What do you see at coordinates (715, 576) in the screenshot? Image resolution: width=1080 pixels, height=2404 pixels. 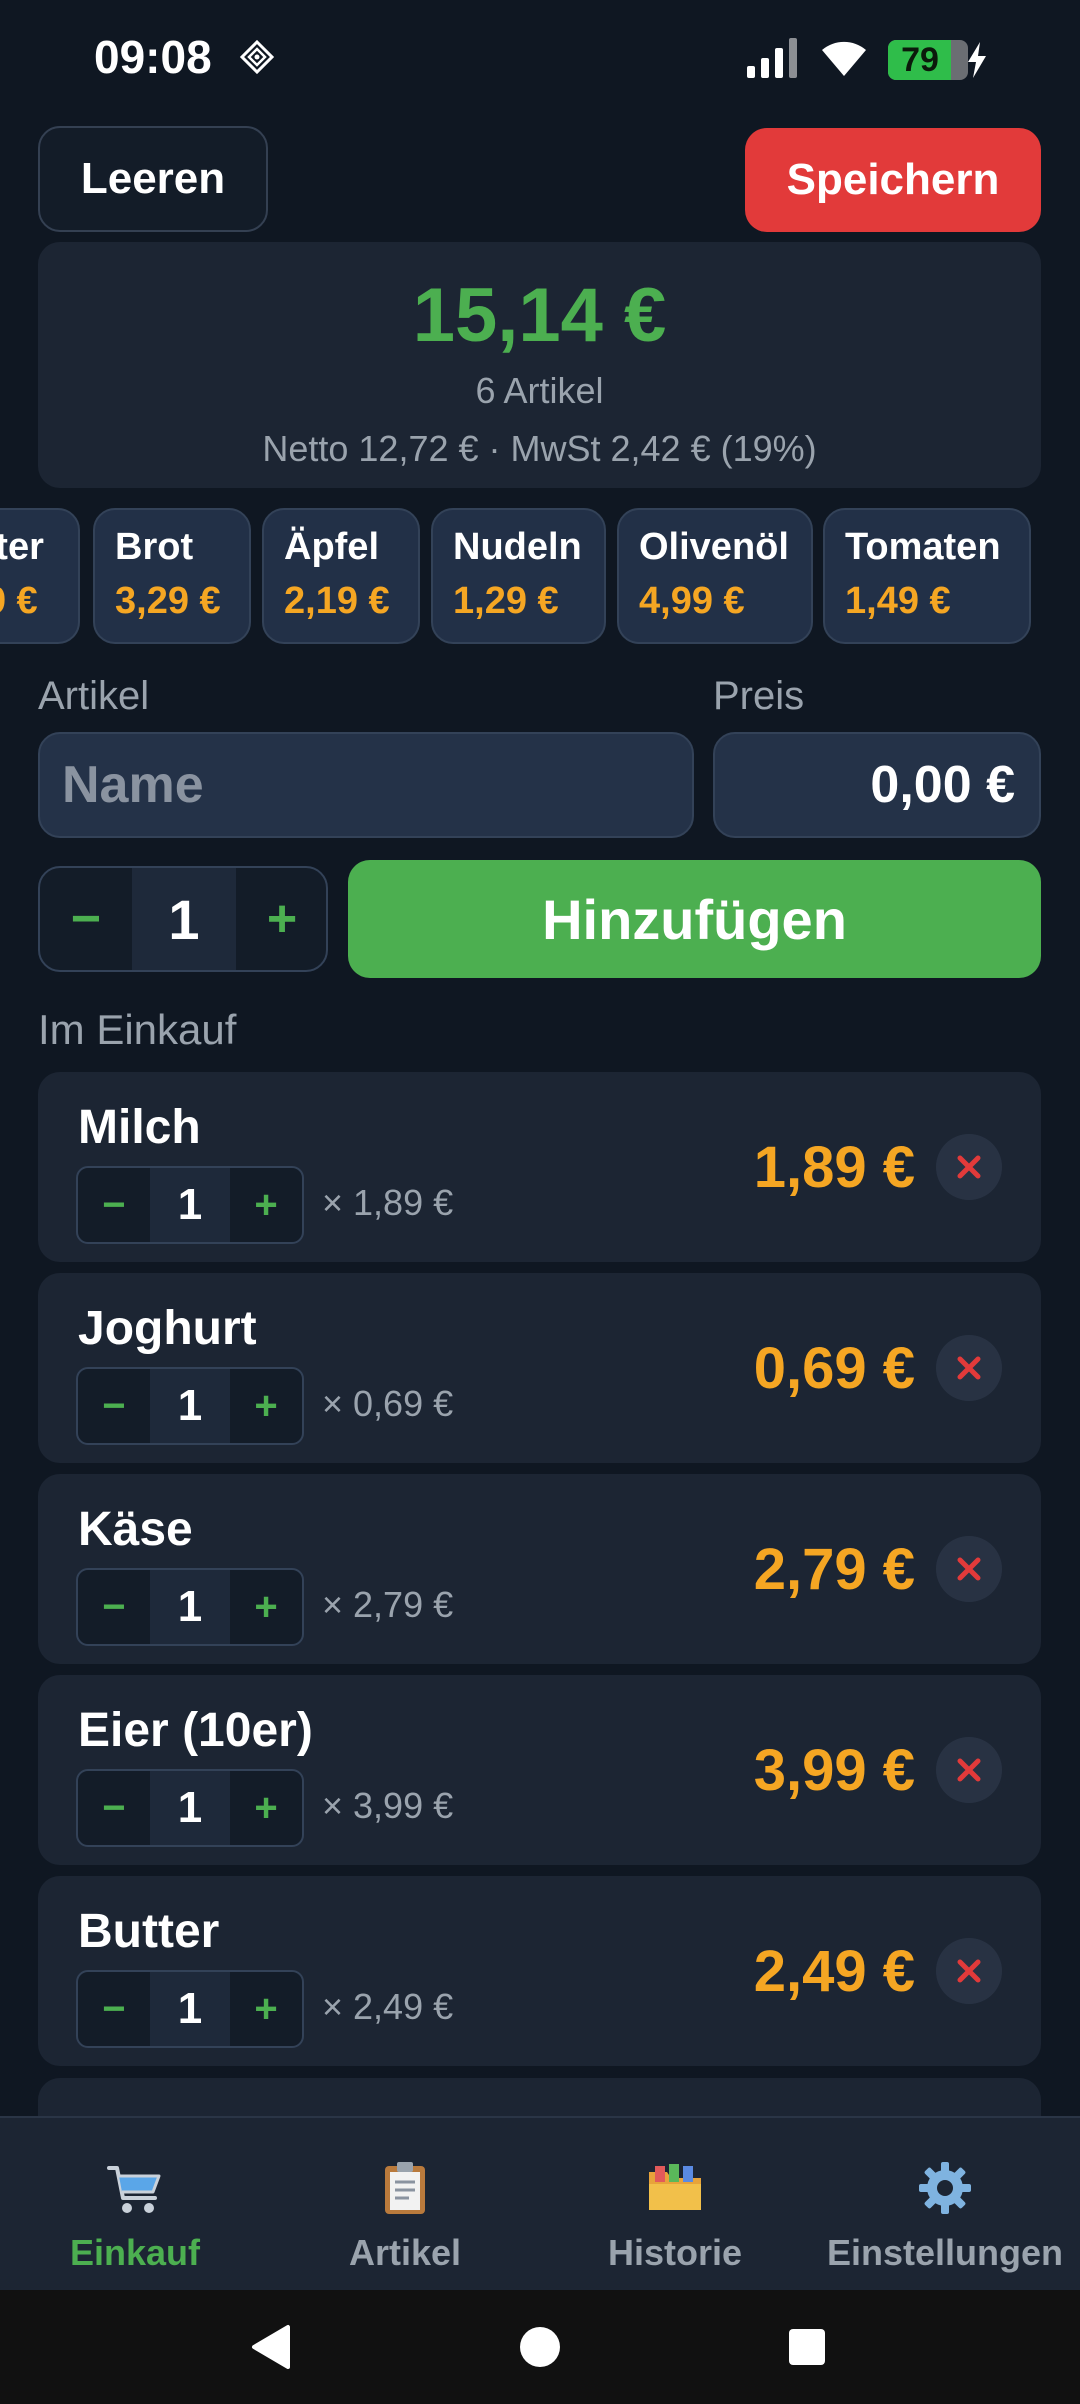 I see `quick-item-chip: Olivenöl 4,99 €` at bounding box center [715, 576].